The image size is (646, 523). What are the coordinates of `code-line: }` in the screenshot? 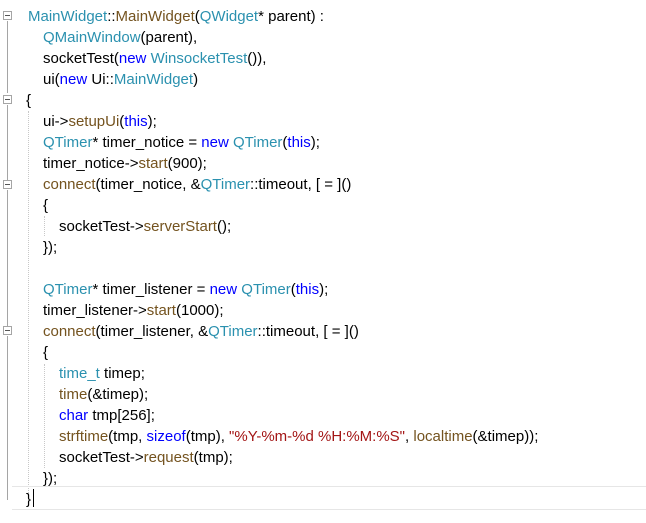 It's located at (28, 499).